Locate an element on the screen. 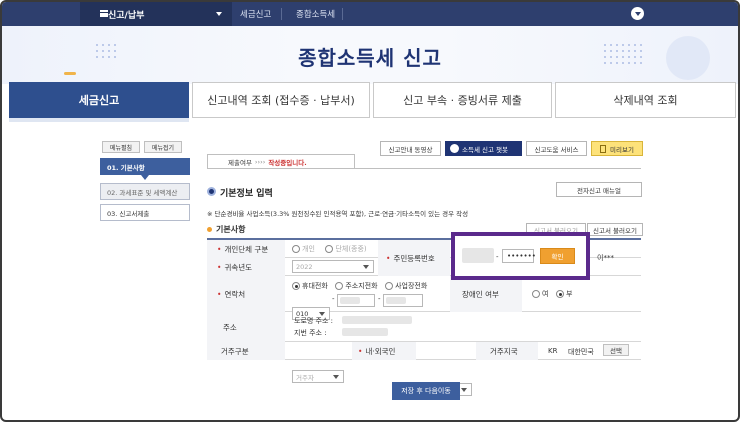  country-code: KR is located at coordinates (553, 351).